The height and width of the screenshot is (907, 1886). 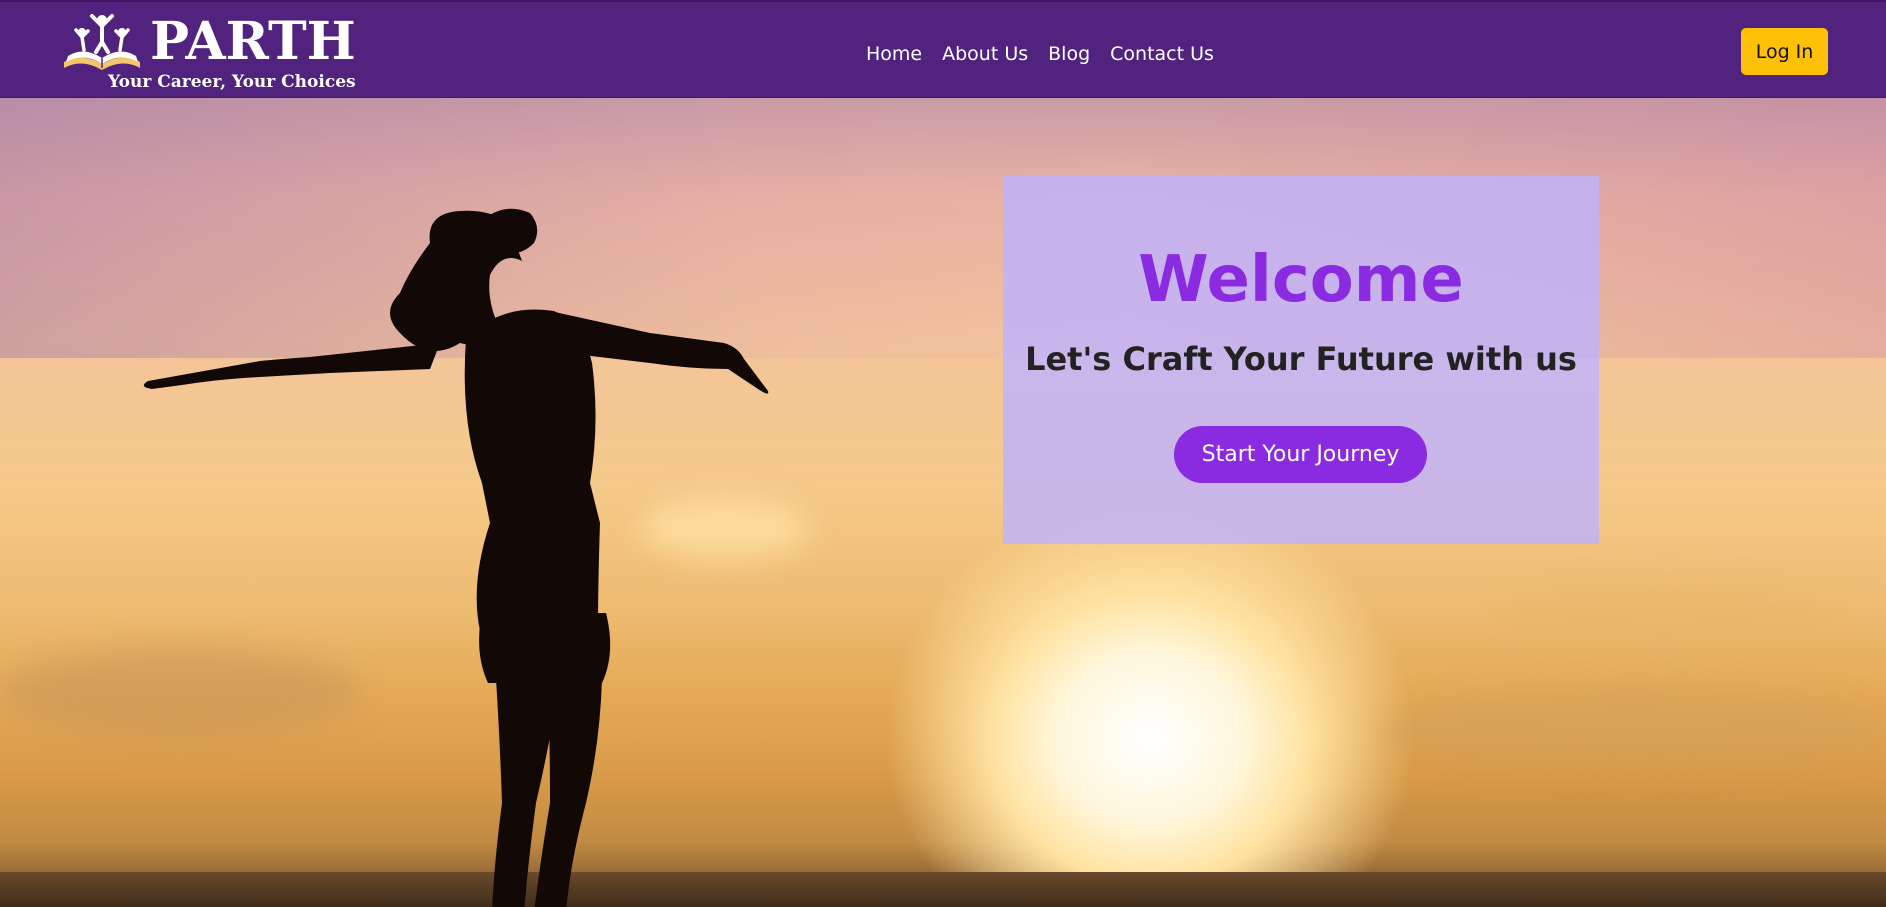 I want to click on nav-link-contact-us: Contact Us, so click(x=1162, y=54).